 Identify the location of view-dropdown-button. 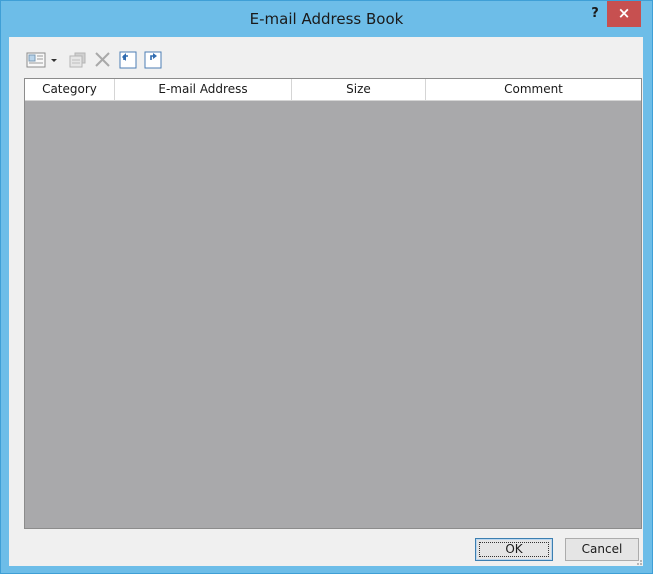
(54, 60).